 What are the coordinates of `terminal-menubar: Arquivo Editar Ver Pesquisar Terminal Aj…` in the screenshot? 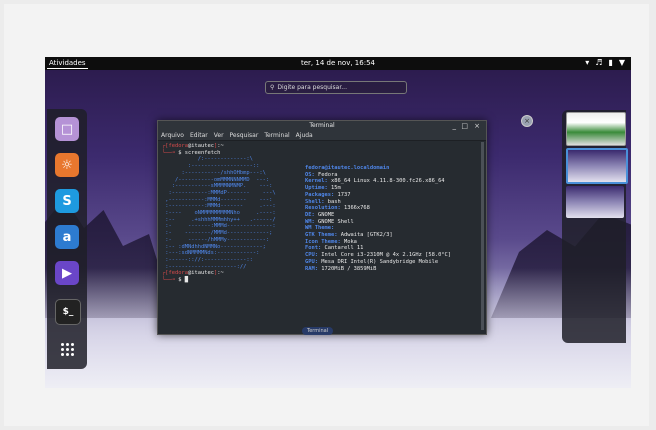 It's located at (322, 136).